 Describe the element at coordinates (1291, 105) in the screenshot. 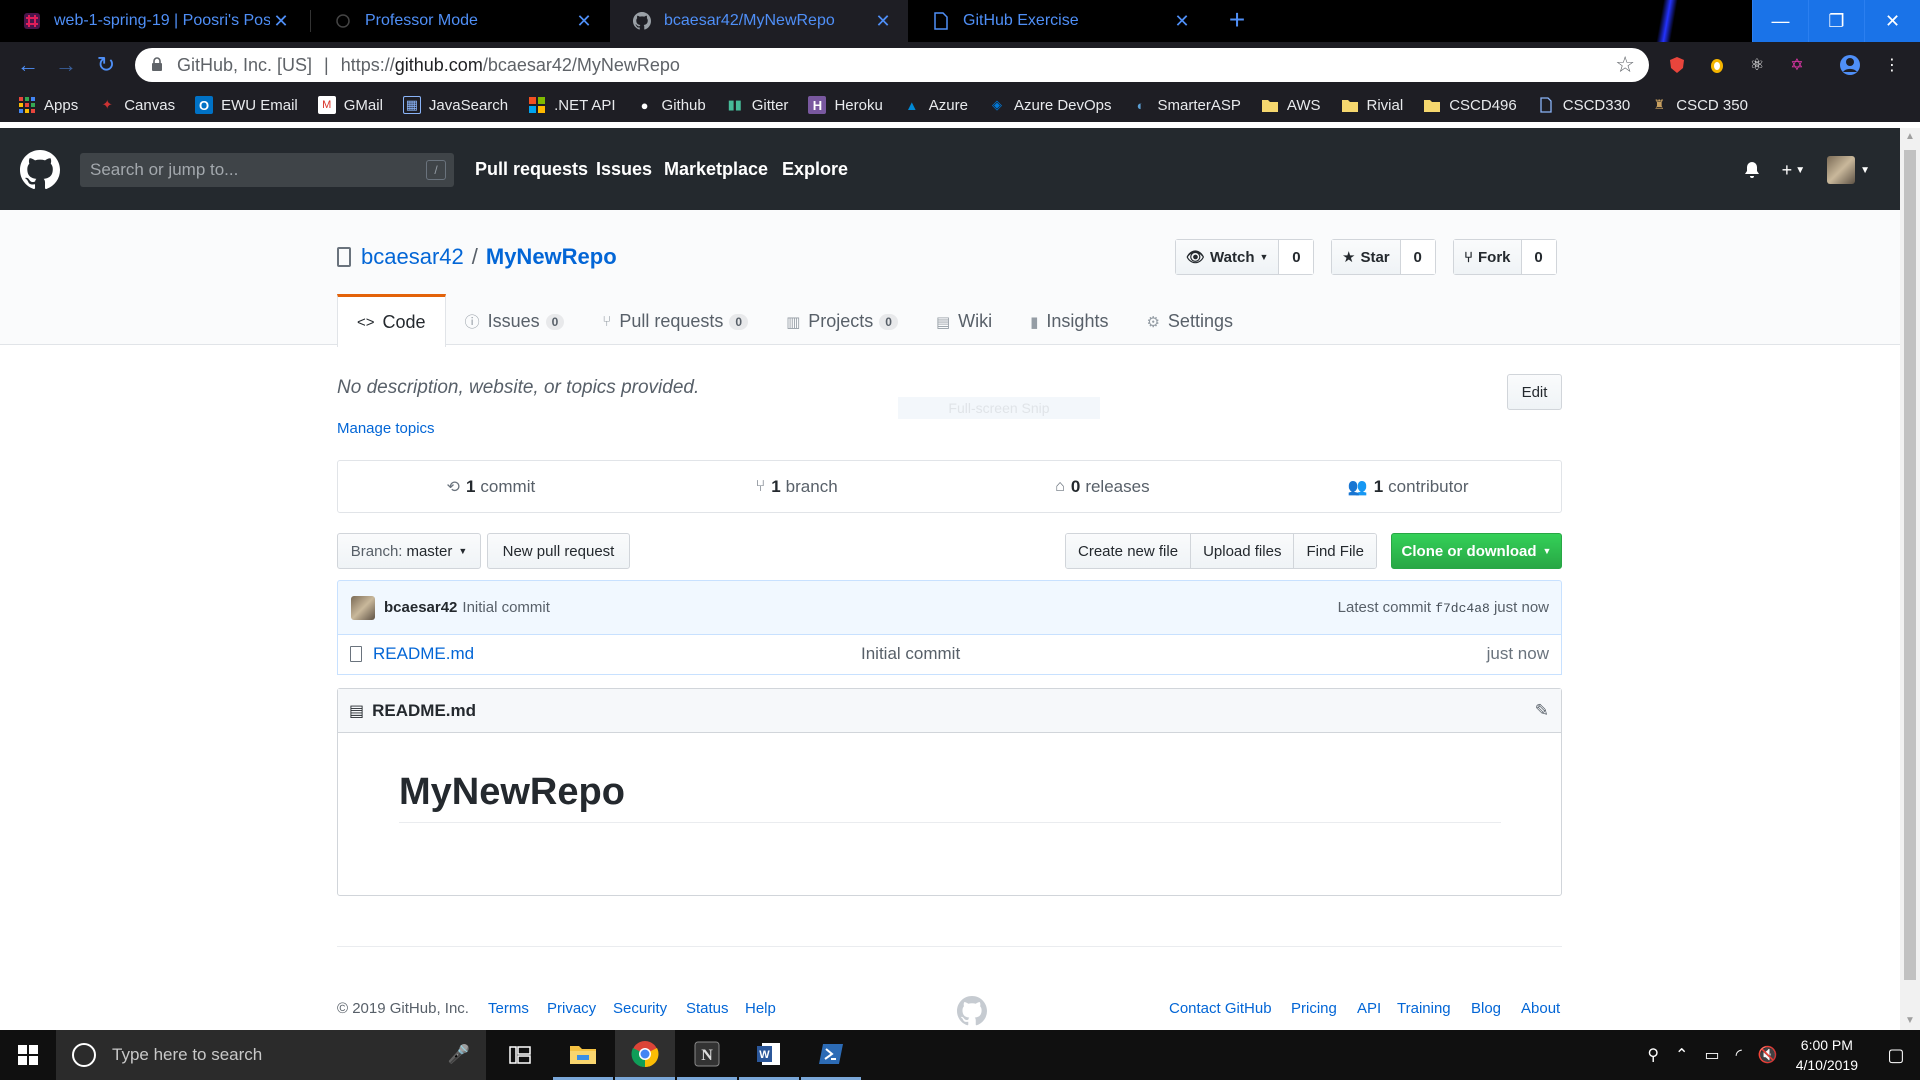

I see `bookmark-aws: AWS` at that location.